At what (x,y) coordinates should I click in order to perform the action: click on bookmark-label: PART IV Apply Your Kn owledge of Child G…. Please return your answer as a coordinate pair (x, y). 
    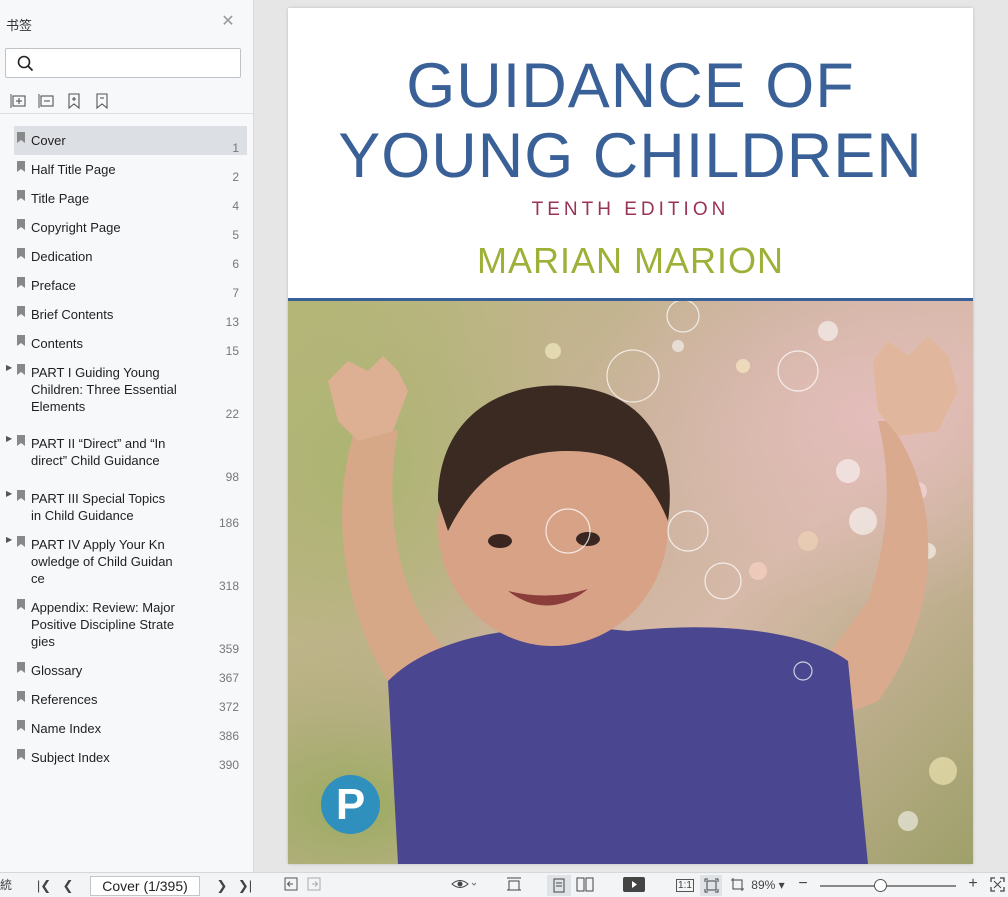
    Looking at the image, I should click on (102, 561).